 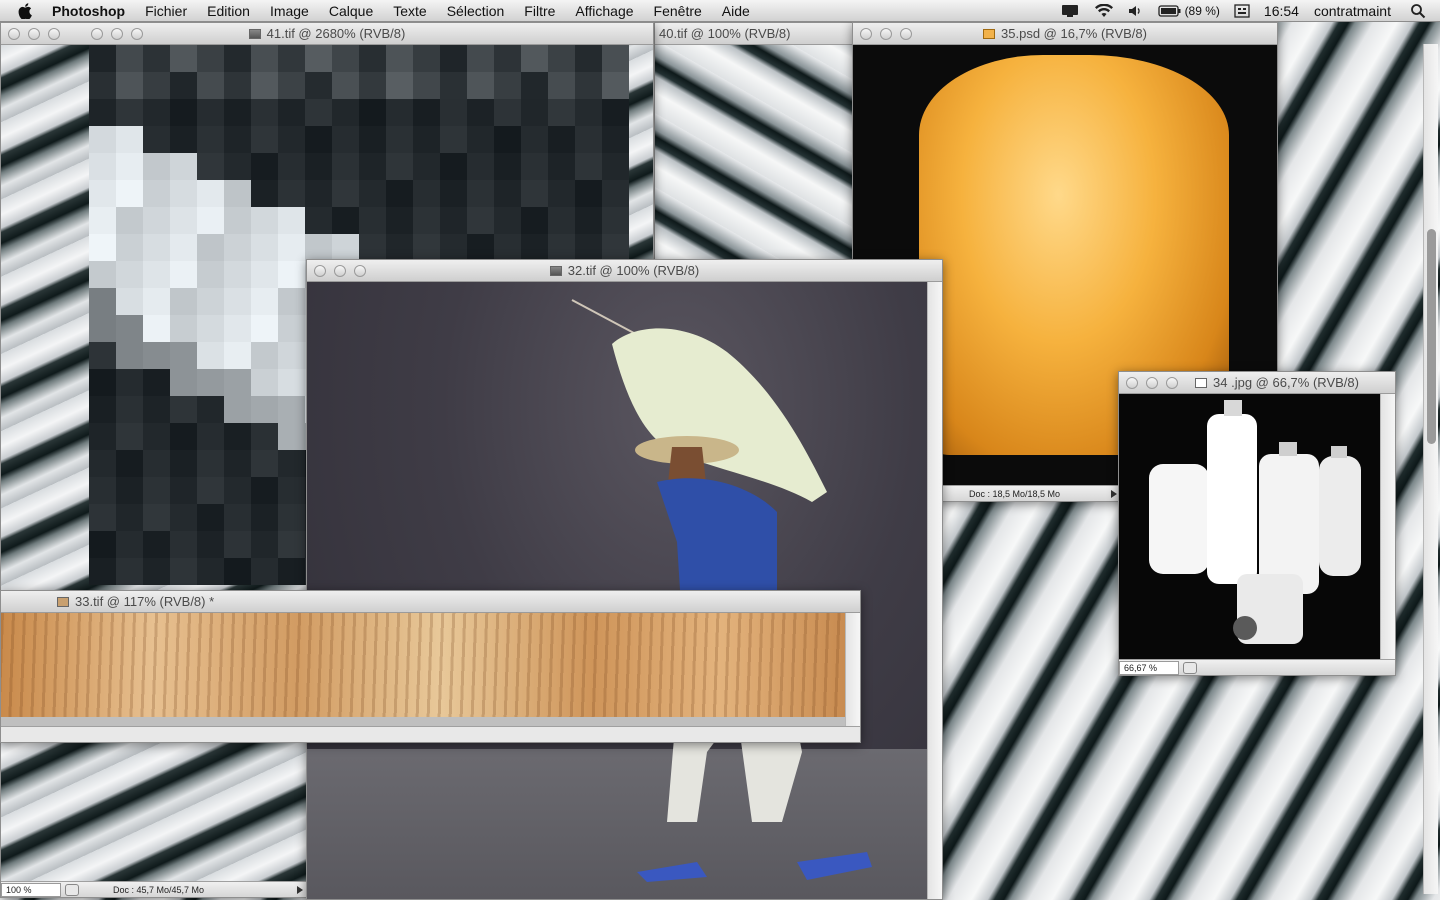 I want to click on user-name: contratmaint, so click(x=1354, y=11).